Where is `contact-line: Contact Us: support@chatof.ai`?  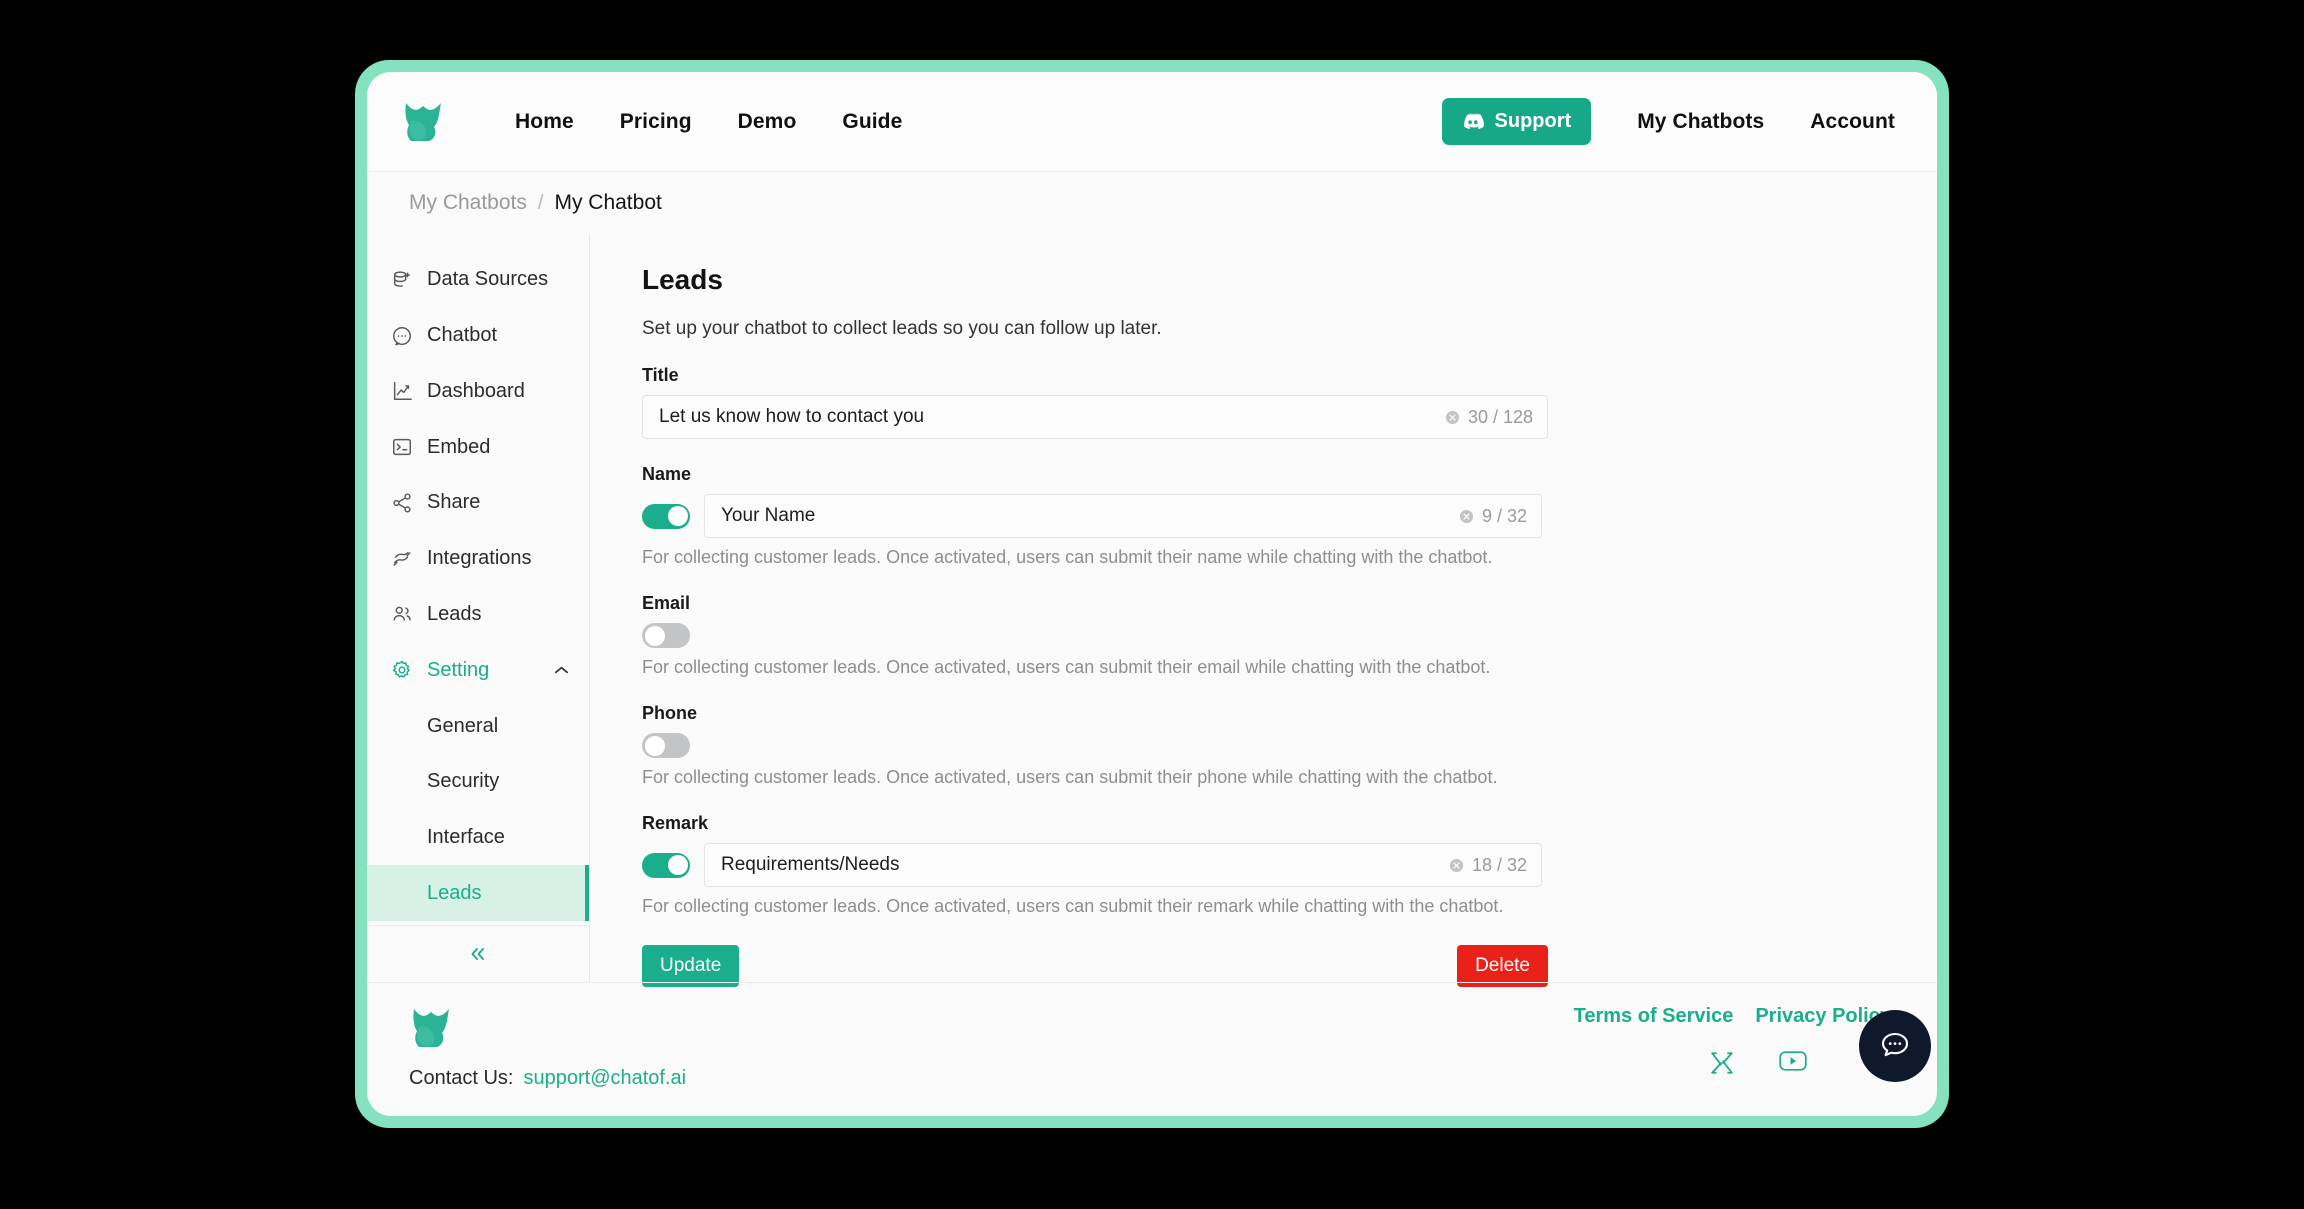
contact-line: Contact Us: support@chatof.ai is located at coordinates (547, 1078).